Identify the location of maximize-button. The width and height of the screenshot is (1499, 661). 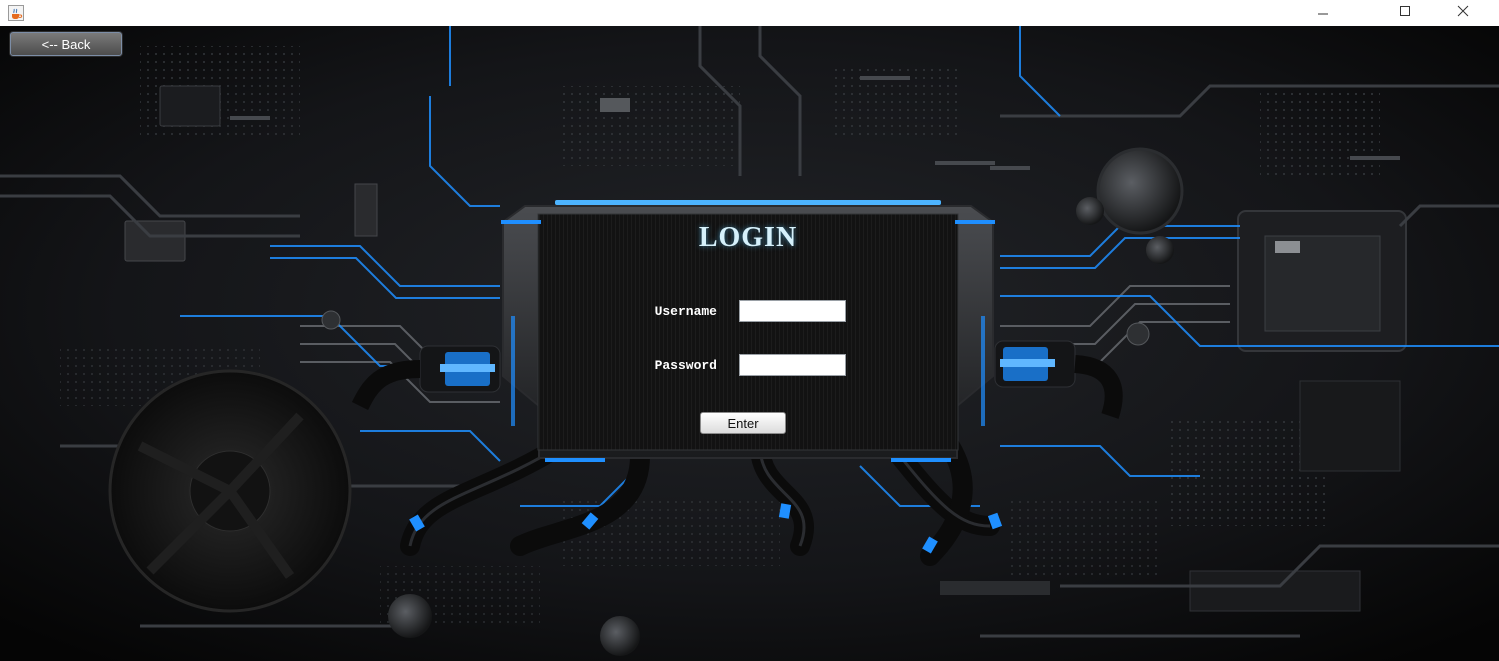
(1405, 13).